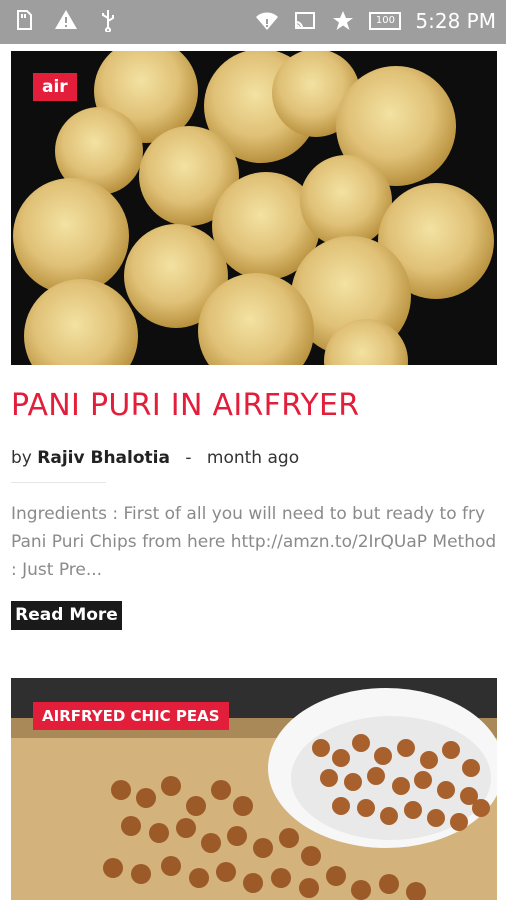 The width and height of the screenshot is (506, 900). Describe the element at coordinates (131, 716) in the screenshot. I see `post-tag: AIRFRYED CHIC PEAS` at that location.